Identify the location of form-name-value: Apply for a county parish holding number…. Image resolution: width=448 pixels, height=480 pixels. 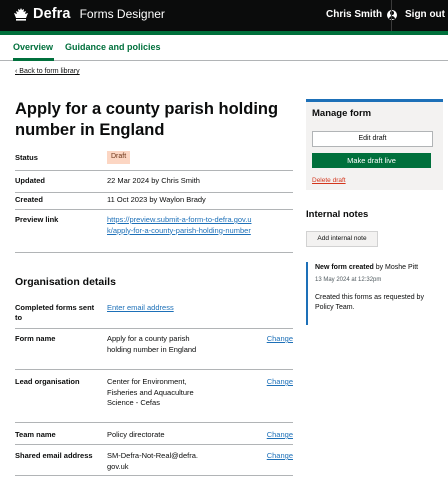
(152, 344).